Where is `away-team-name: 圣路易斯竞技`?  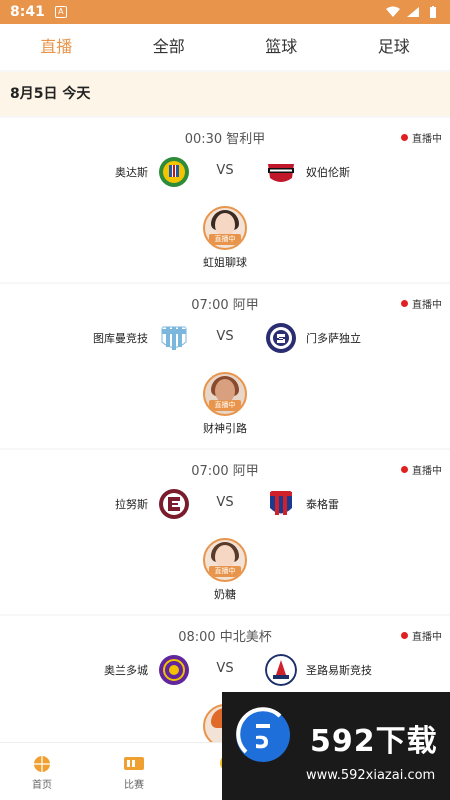 away-team-name: 圣路易斯竞技 is located at coordinates (339, 670).